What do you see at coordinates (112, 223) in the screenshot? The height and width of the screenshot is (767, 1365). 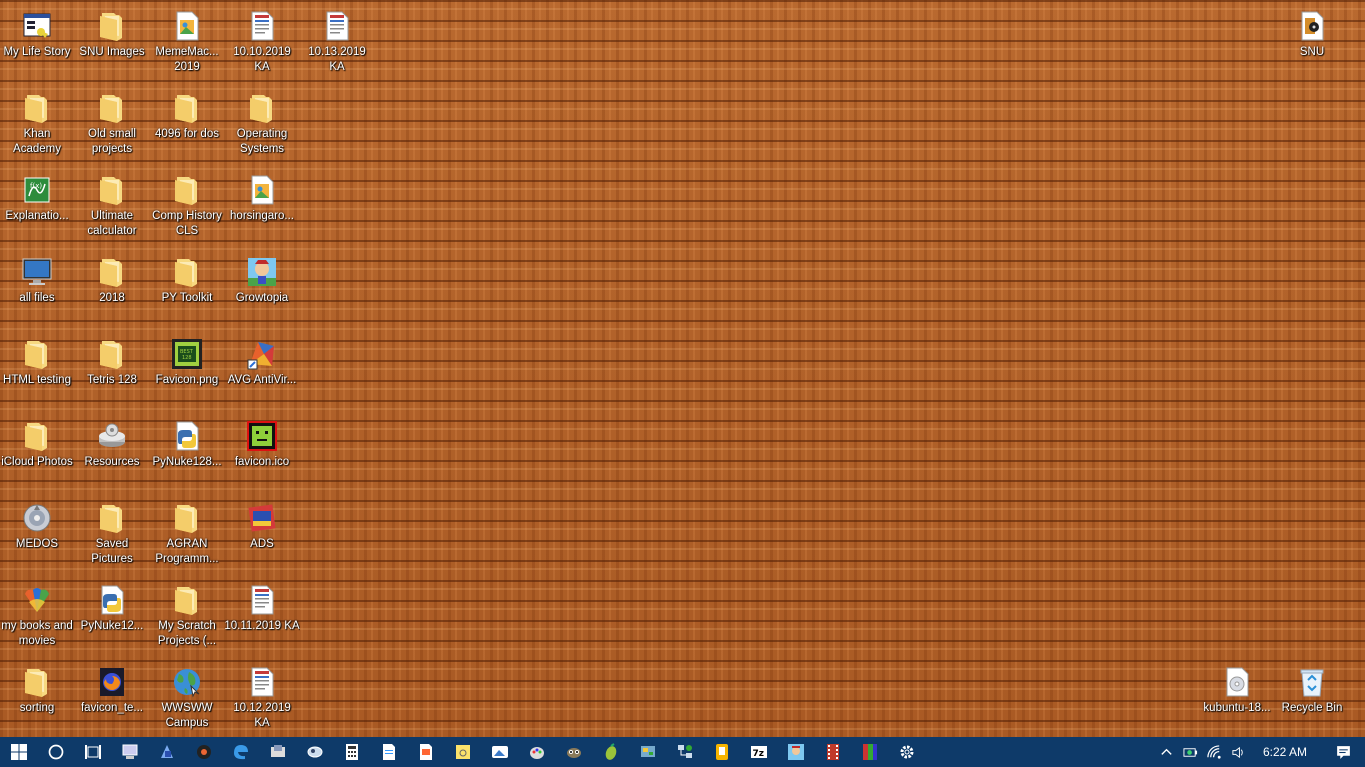 I see `desktop-icon-label: Ultimate calculator` at bounding box center [112, 223].